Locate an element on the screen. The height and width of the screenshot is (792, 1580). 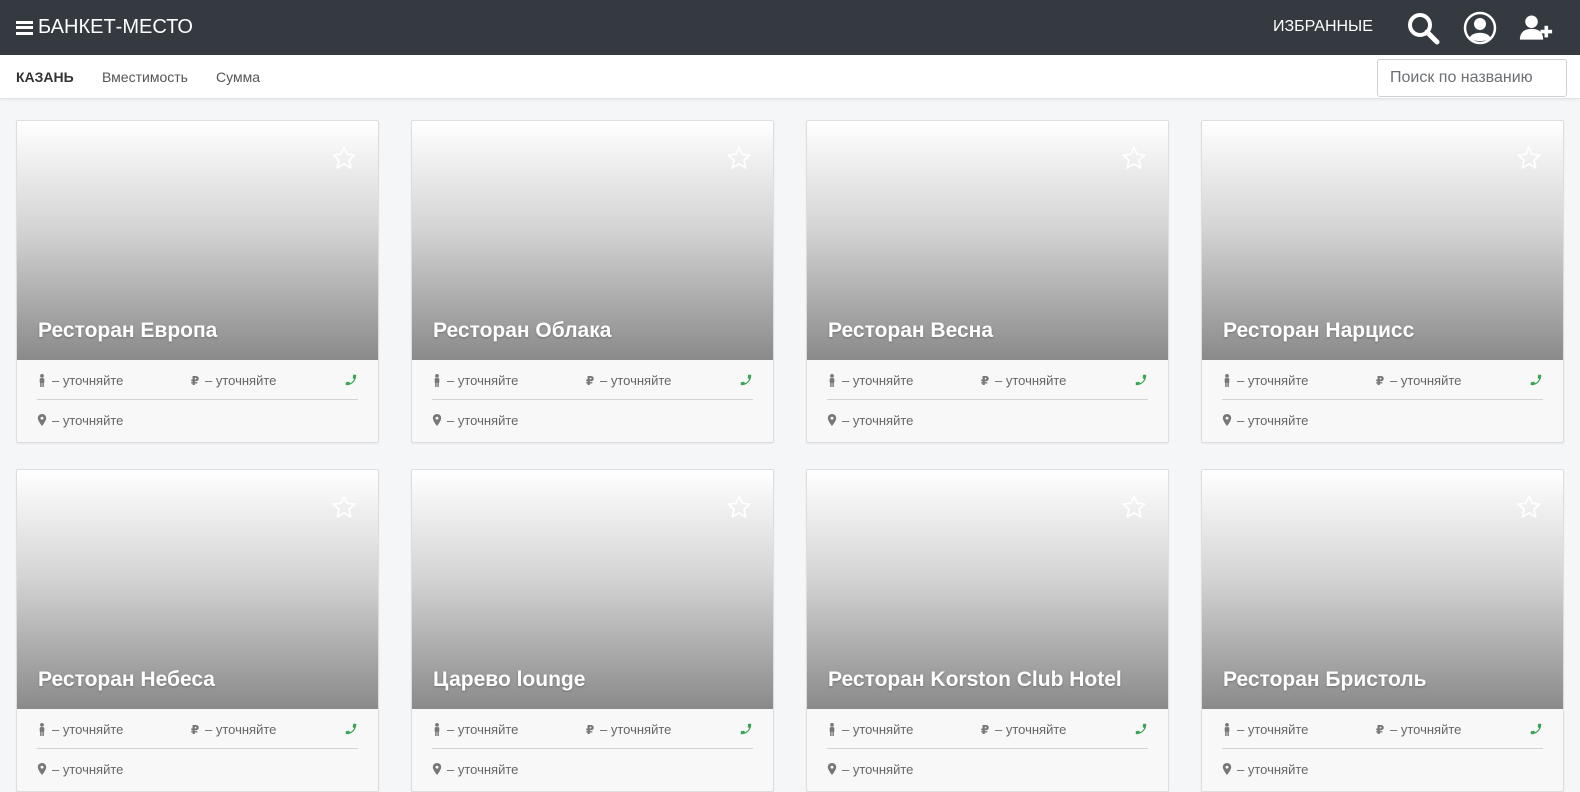
venue-card: Ресторан Весна – уточняйте ₽ – уточняйте is located at coordinates (987, 281).